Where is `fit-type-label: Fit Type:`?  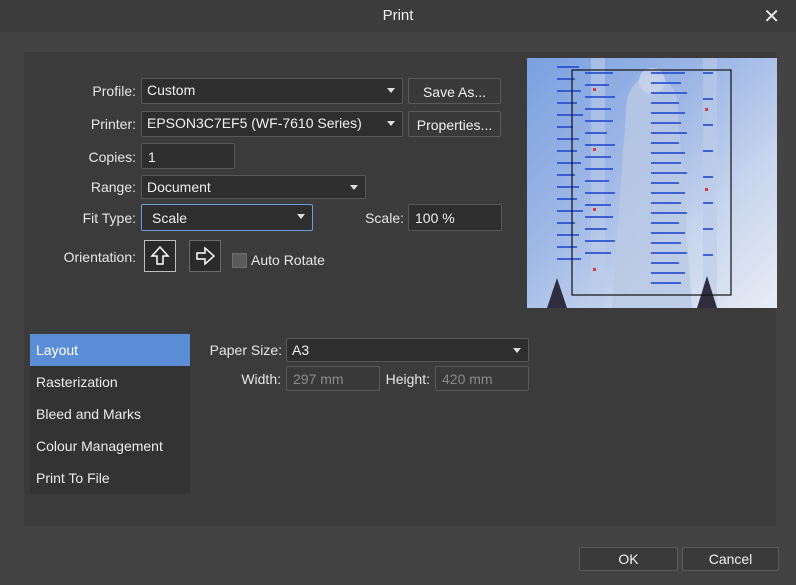 fit-type-label: Fit Type: is located at coordinates (109, 218).